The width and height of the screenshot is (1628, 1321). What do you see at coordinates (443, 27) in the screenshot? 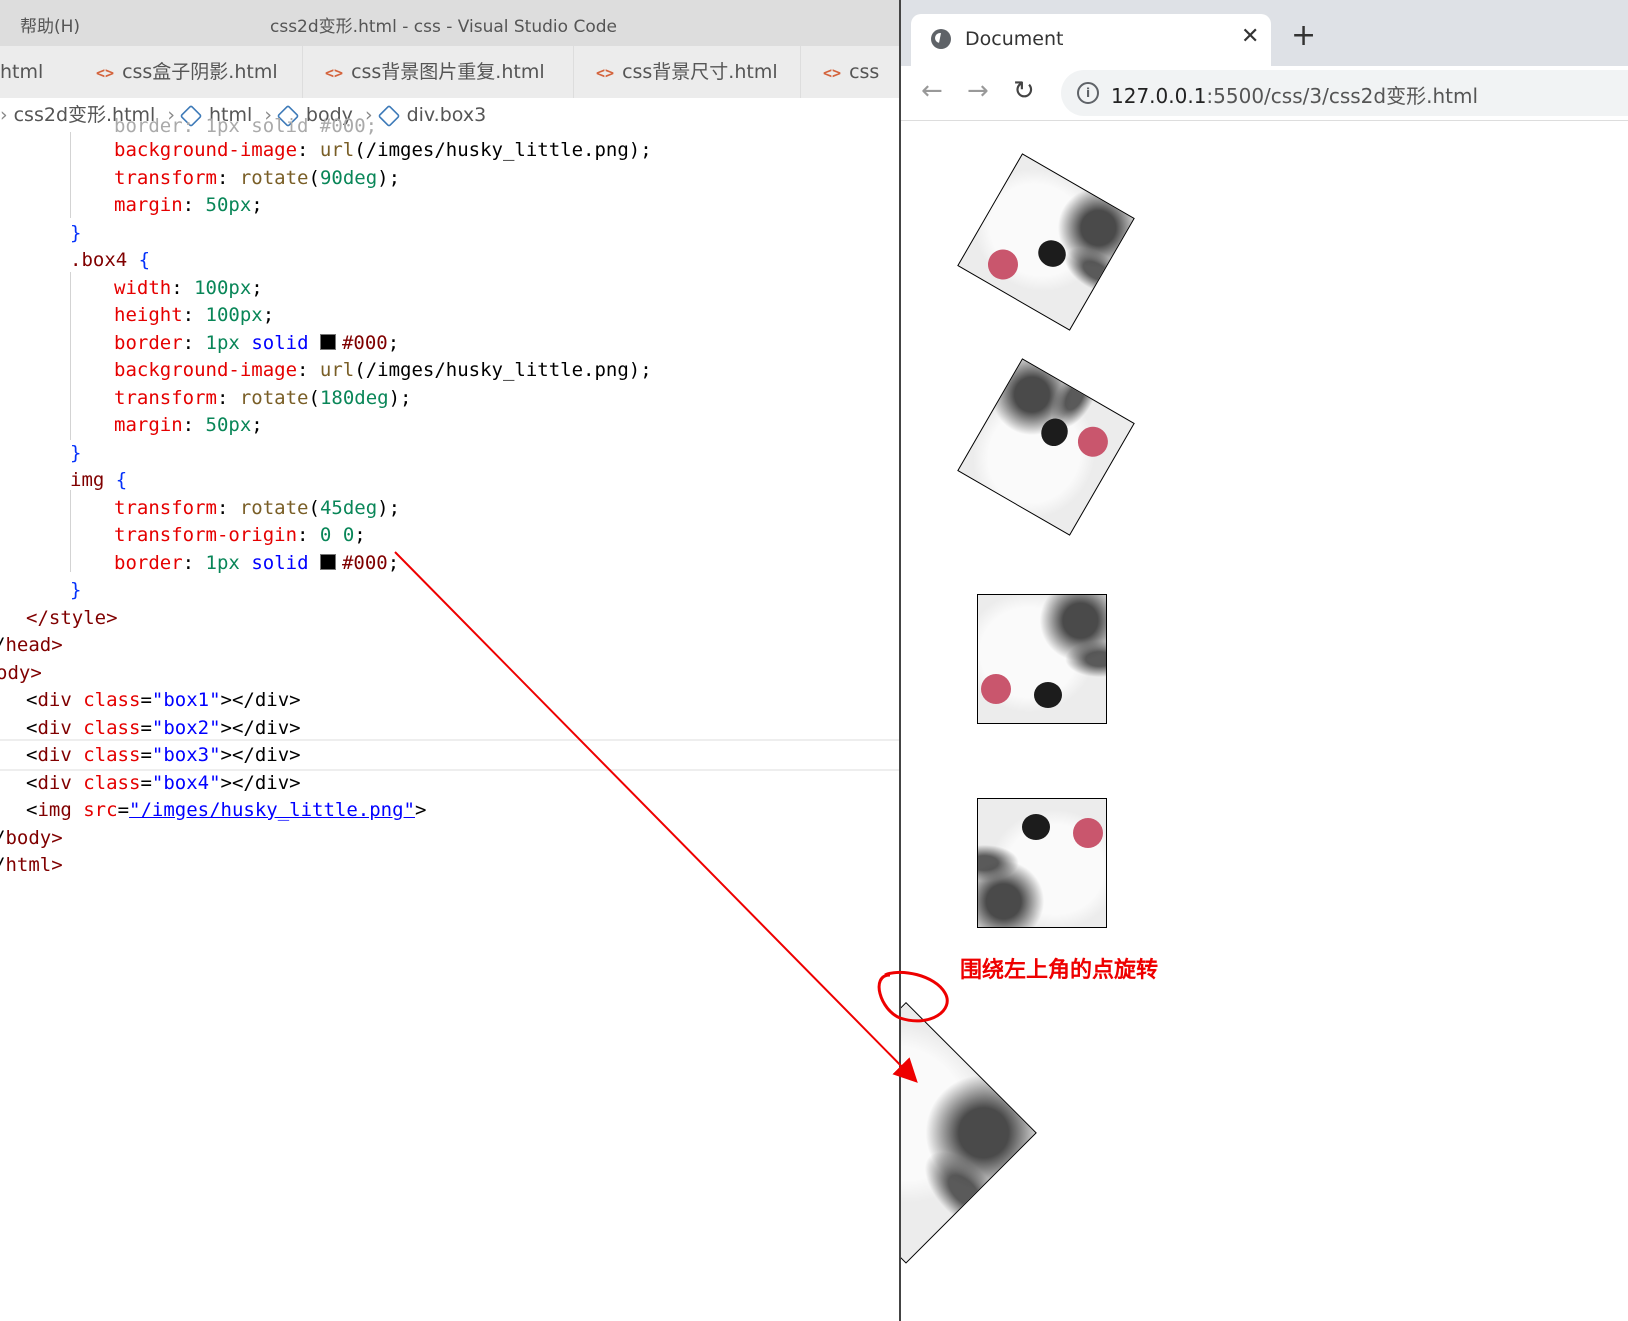
I see `window-title: css2d变形.html - css - Visual Studio Code` at bounding box center [443, 27].